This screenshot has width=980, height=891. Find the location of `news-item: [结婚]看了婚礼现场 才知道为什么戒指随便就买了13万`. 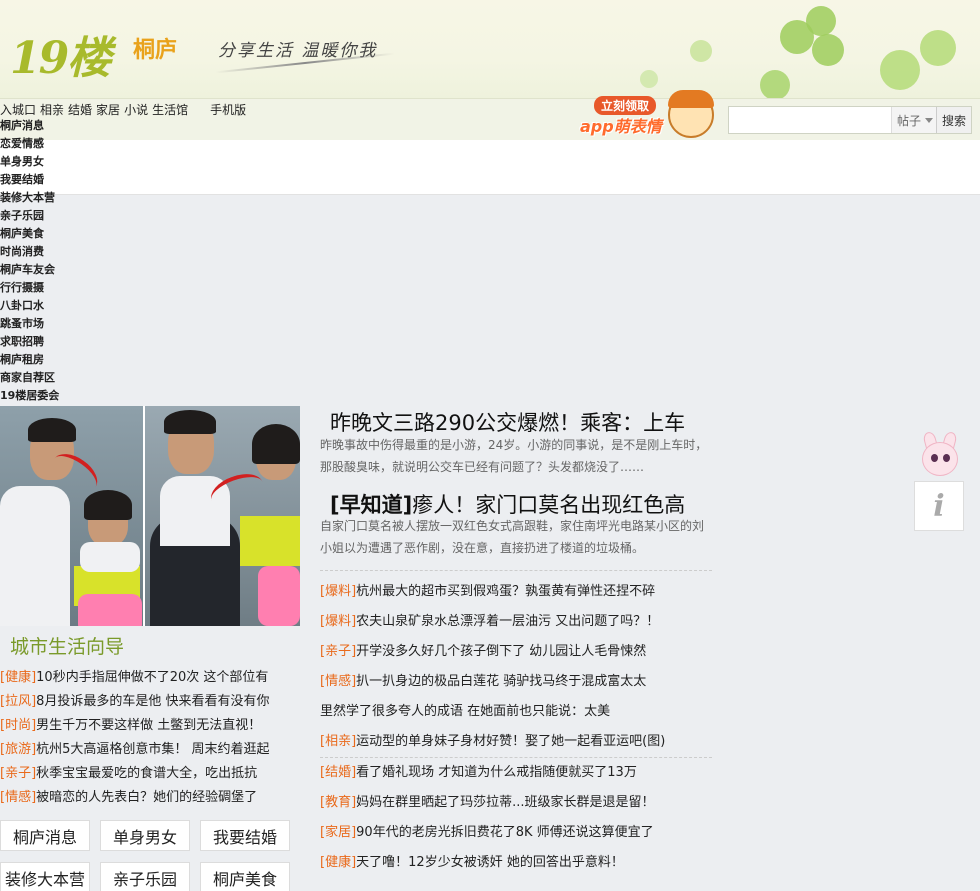

news-item: [结婚]看了婚礼现场 才知道为什么戒指随便就买了13万 is located at coordinates (516, 773).